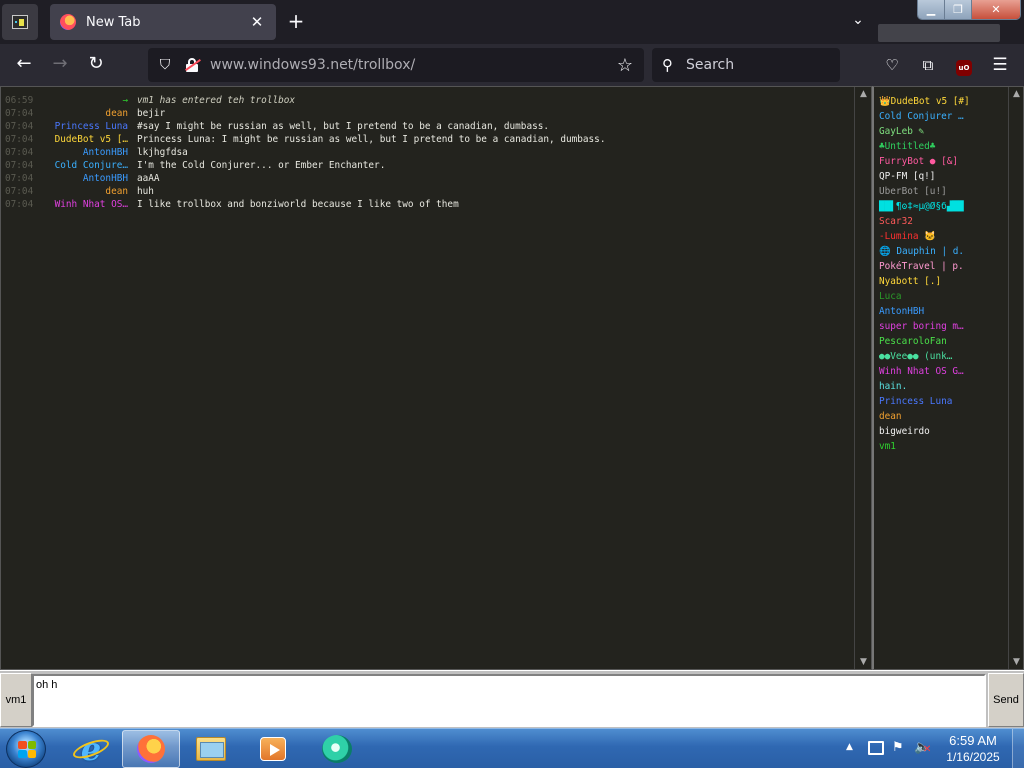  What do you see at coordinates (16, 700) in the screenshot?
I see `nick-button: vm1` at bounding box center [16, 700].